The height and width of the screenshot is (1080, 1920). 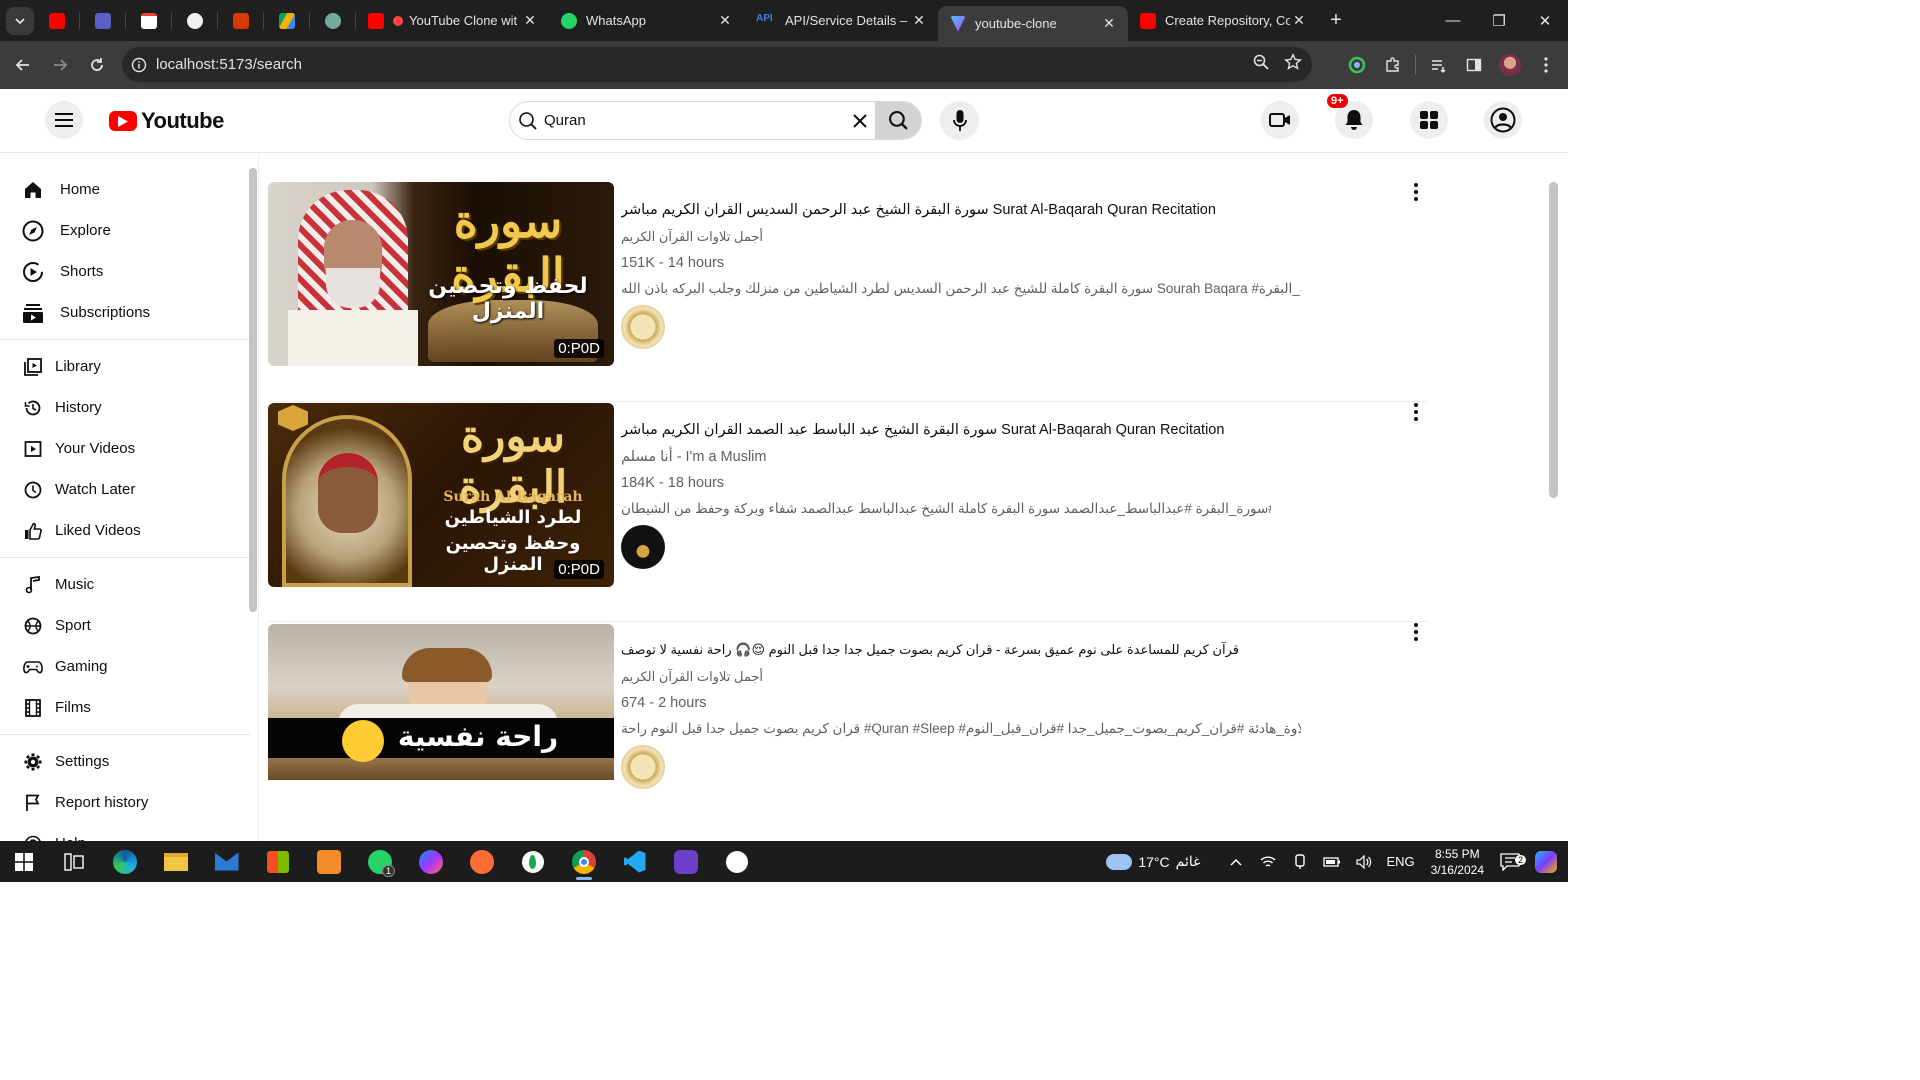 What do you see at coordinates (226, 861) in the screenshot?
I see `taskbar-mail` at bounding box center [226, 861].